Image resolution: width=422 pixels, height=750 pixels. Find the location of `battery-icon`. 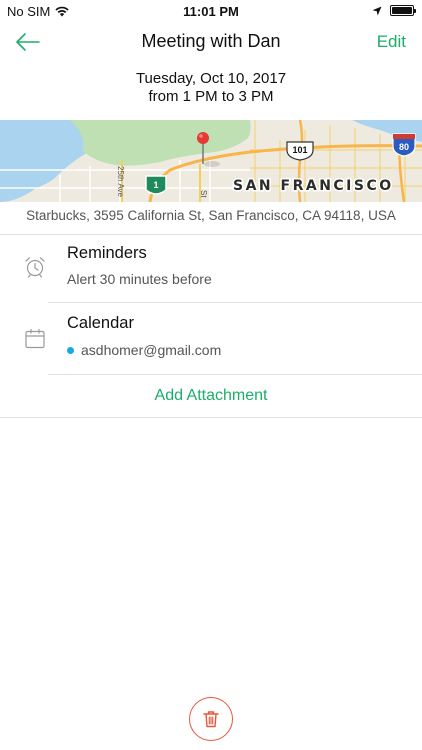

battery-icon is located at coordinates (403, 10).